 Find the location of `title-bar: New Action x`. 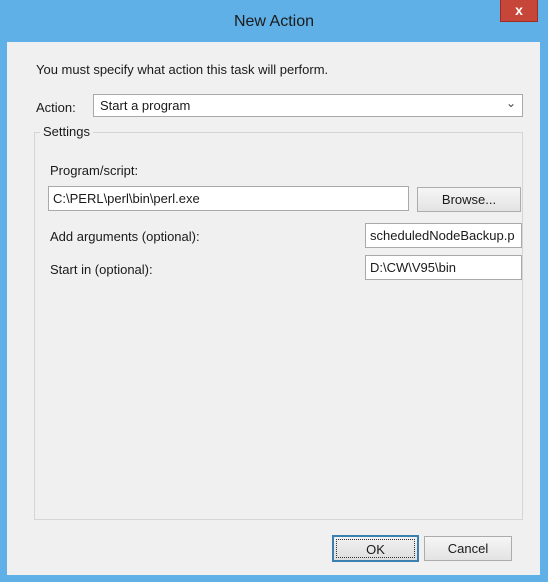

title-bar: New Action x is located at coordinates (274, 21).